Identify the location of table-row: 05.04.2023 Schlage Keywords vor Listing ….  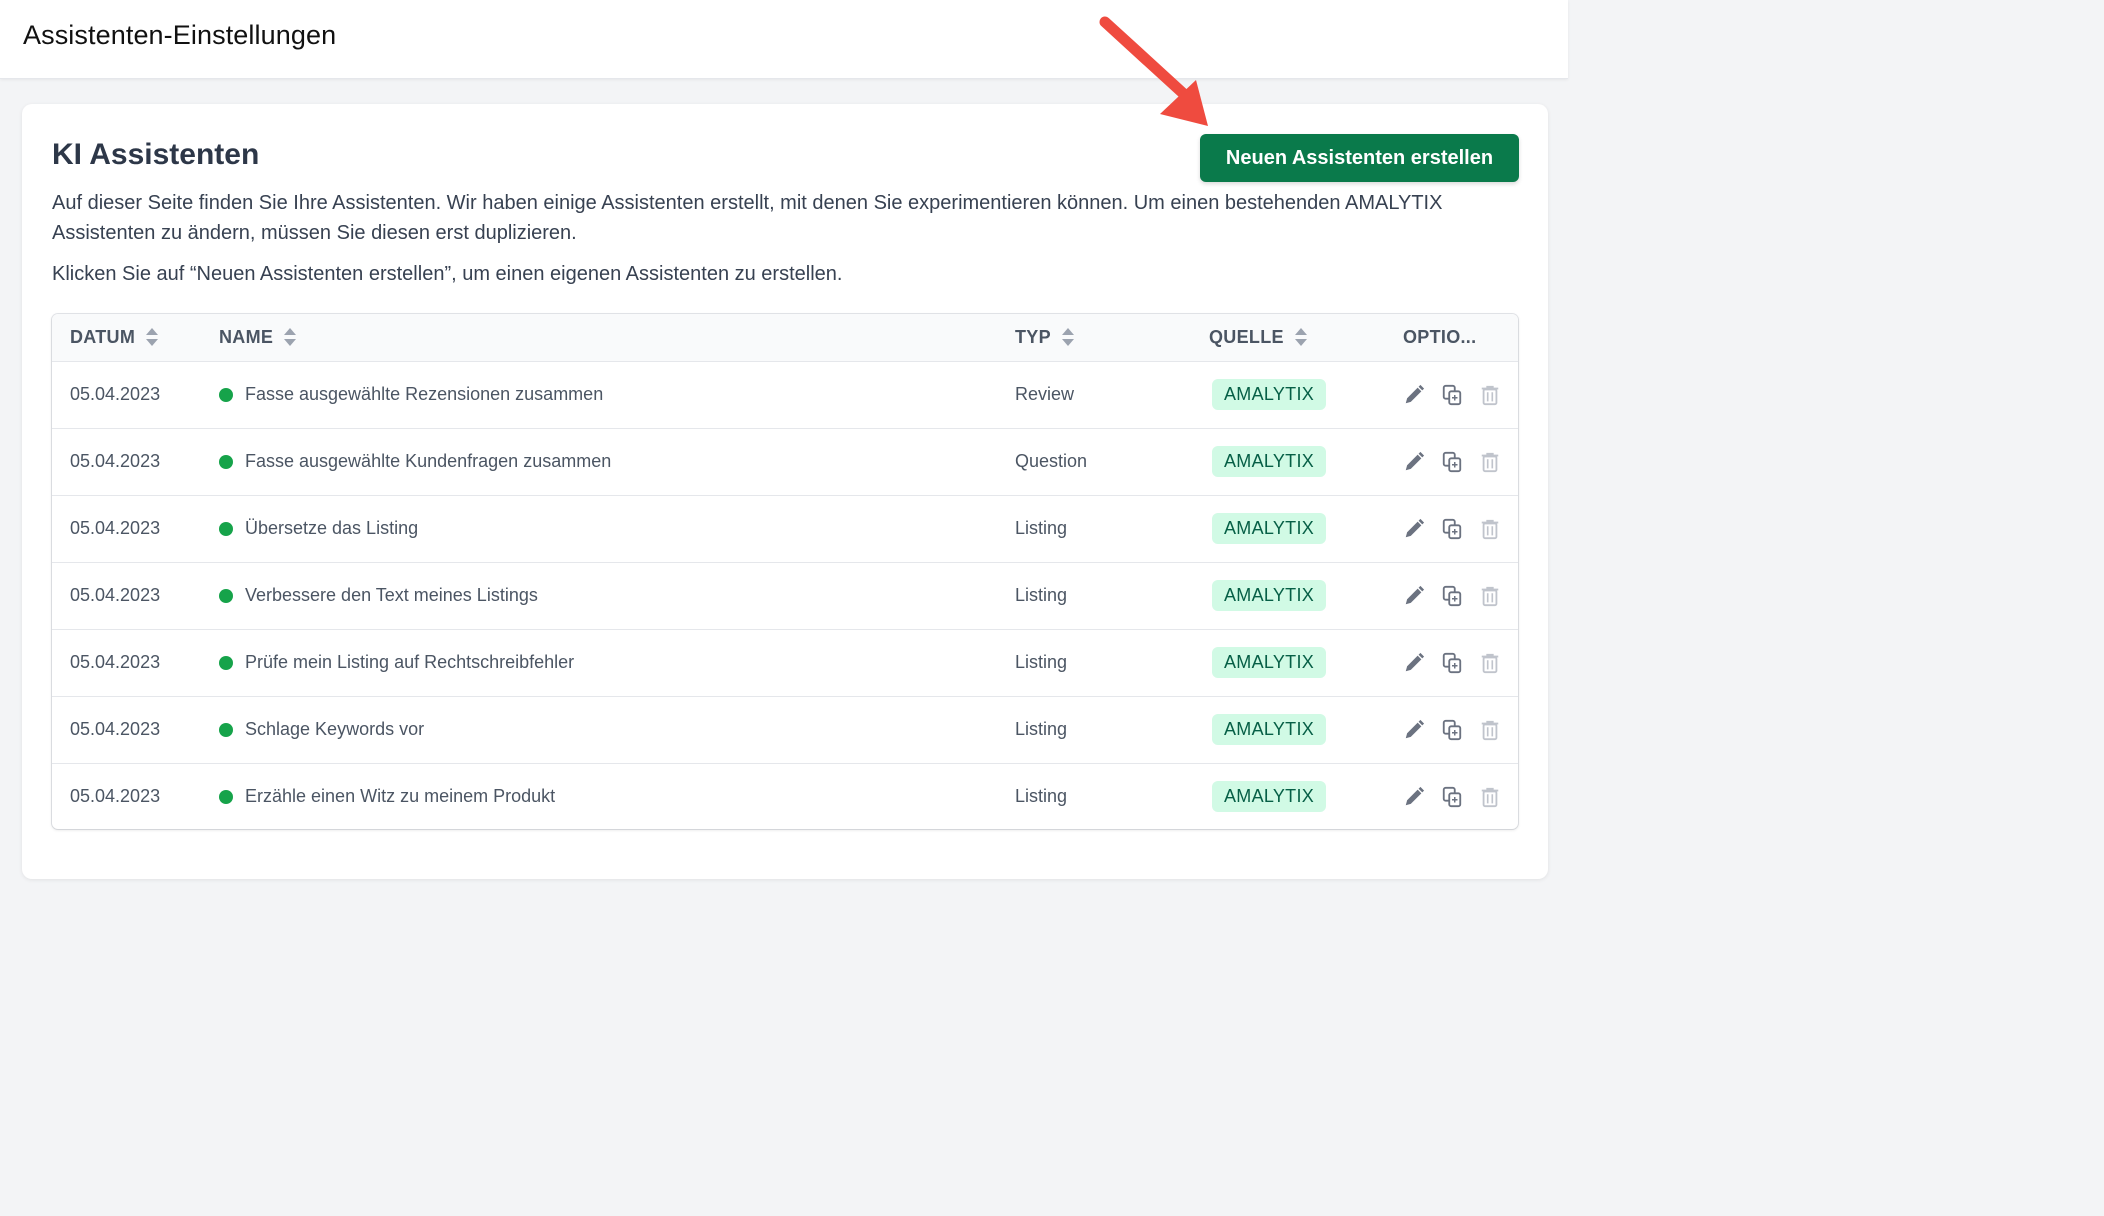
(785, 729).